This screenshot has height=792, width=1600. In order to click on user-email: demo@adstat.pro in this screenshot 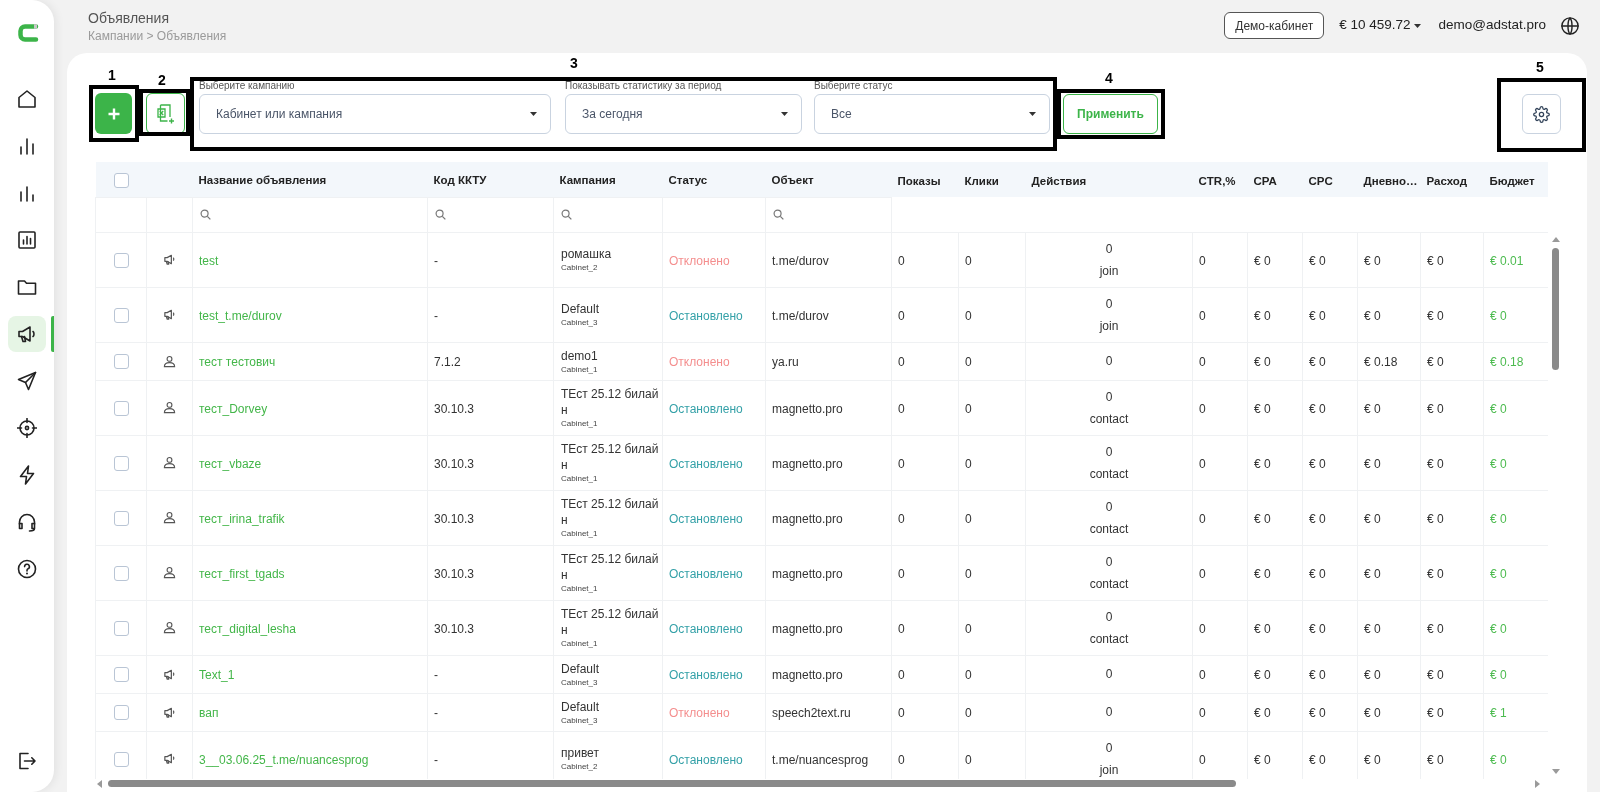, I will do `click(1492, 25)`.